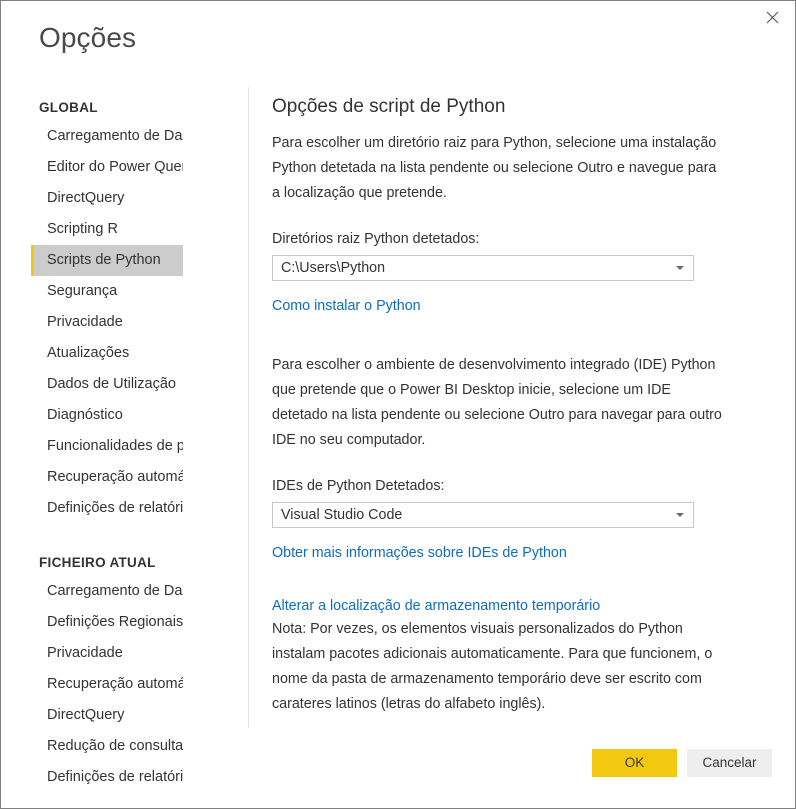 This screenshot has width=796, height=809. What do you see at coordinates (502, 335) in the screenshot?
I see `spacer-before-ide-paragraph` at bounding box center [502, 335].